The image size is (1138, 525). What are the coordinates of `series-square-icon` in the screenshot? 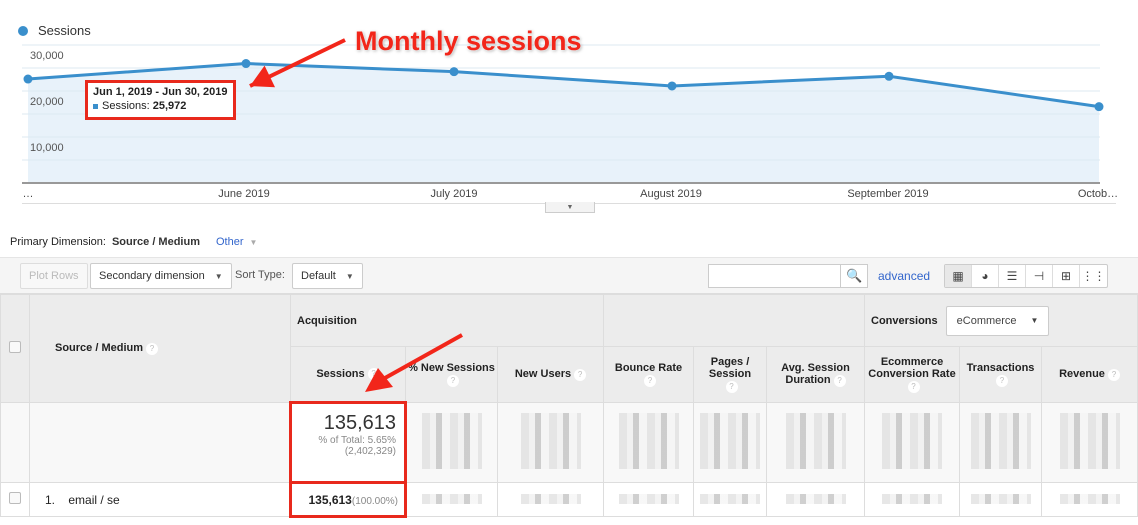 It's located at (95, 106).